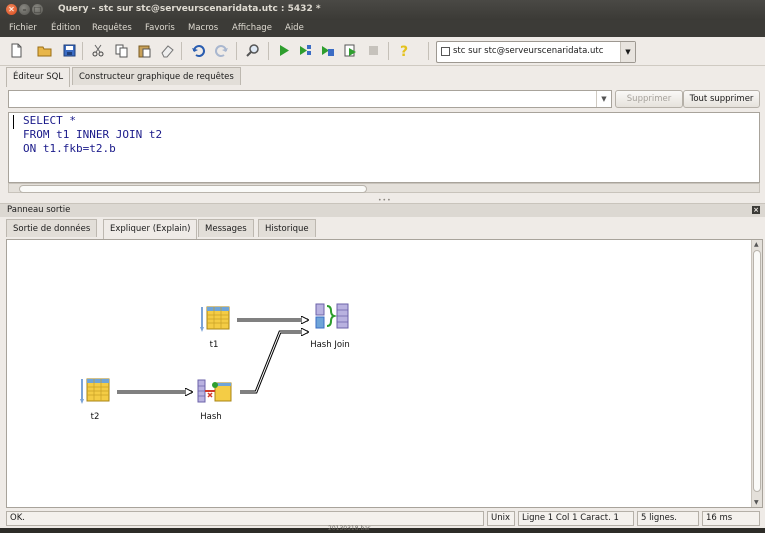  What do you see at coordinates (252, 28) in the screenshot?
I see `menu-affichage: Affichage` at bounding box center [252, 28].